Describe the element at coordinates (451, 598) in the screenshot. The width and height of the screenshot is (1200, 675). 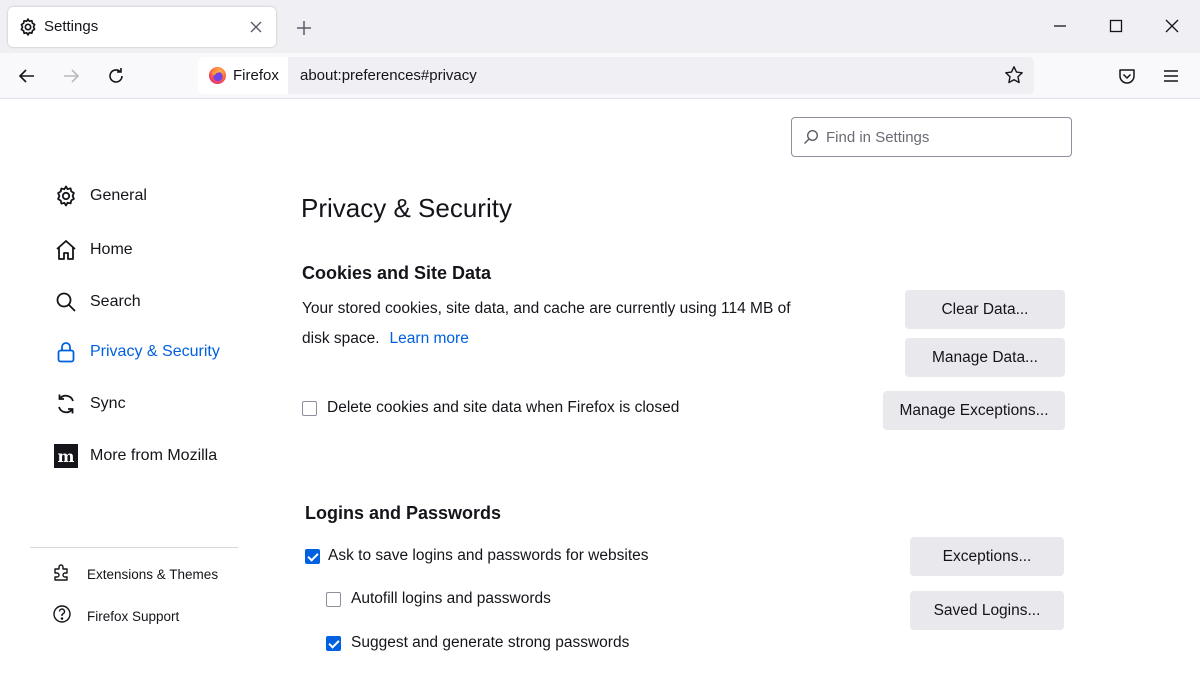
I see `checkbox-label: Autofill logins and passwords` at that location.